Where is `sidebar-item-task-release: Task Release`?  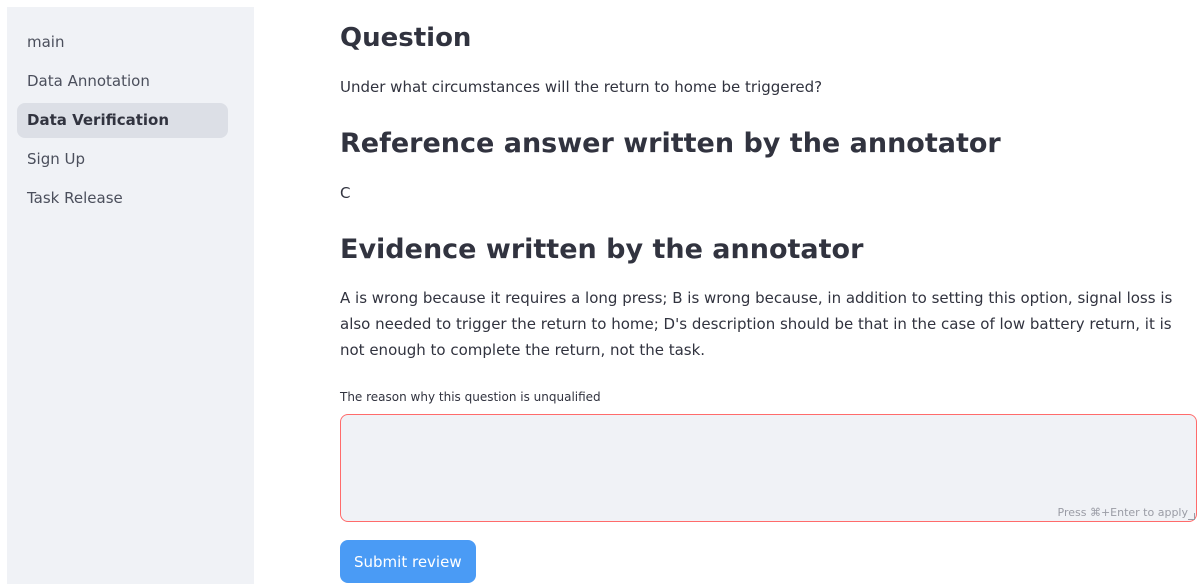
sidebar-item-task-release: Task Release is located at coordinates (122, 198).